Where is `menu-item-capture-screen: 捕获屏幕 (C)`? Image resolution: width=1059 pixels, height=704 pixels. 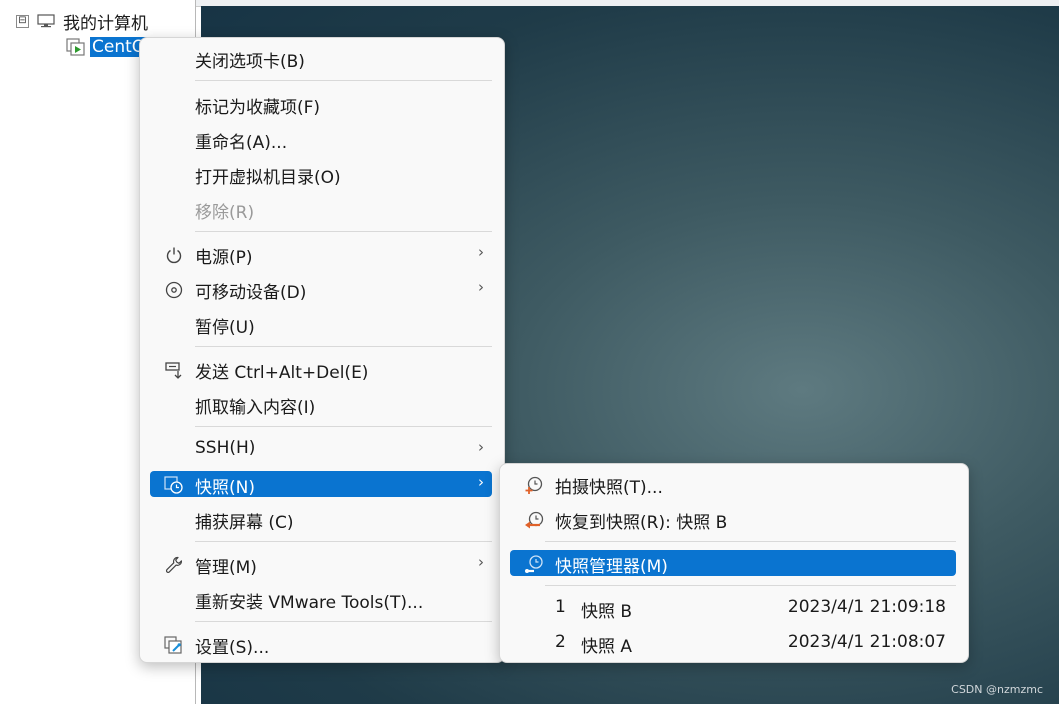
menu-item-capture-screen: 捕获屏幕 (C) is located at coordinates (321, 519).